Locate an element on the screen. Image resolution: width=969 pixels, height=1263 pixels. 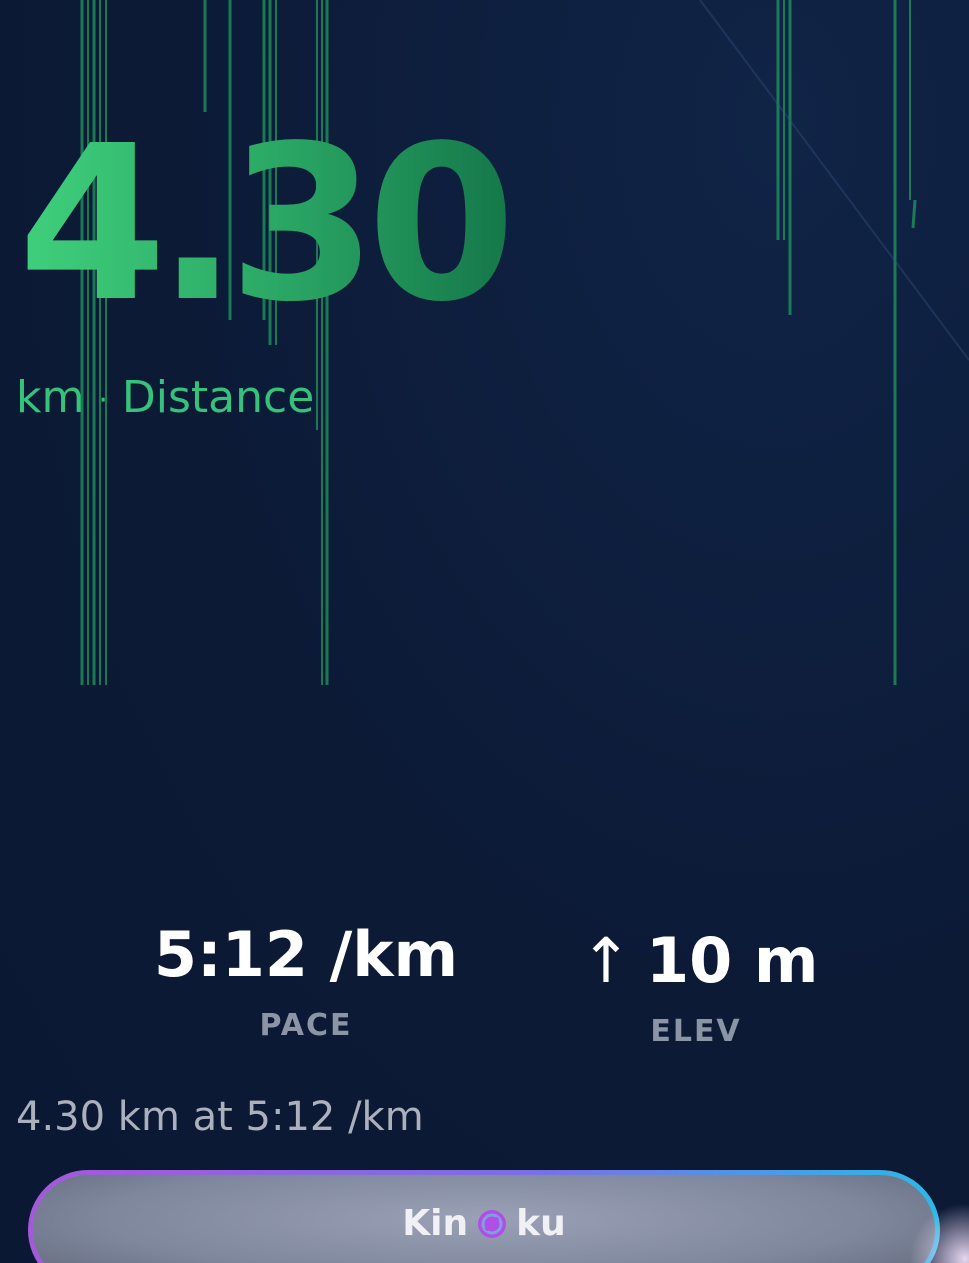
kinku-button: Kin ku is located at coordinates (484, 1219).